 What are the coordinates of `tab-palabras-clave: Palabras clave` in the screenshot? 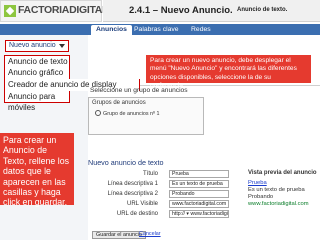 It's located at (156, 30).